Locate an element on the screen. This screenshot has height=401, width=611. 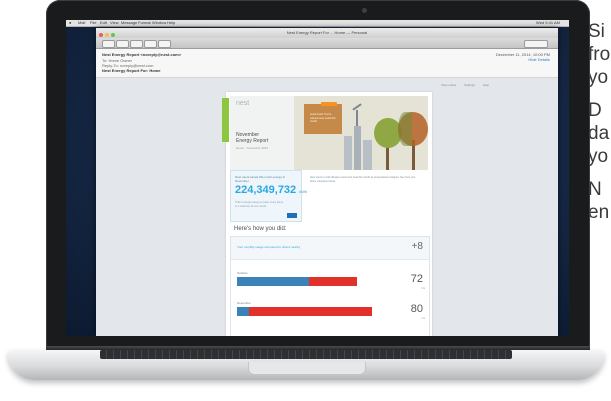
hide-details-link: Hide Details is located at coordinates (539, 59).